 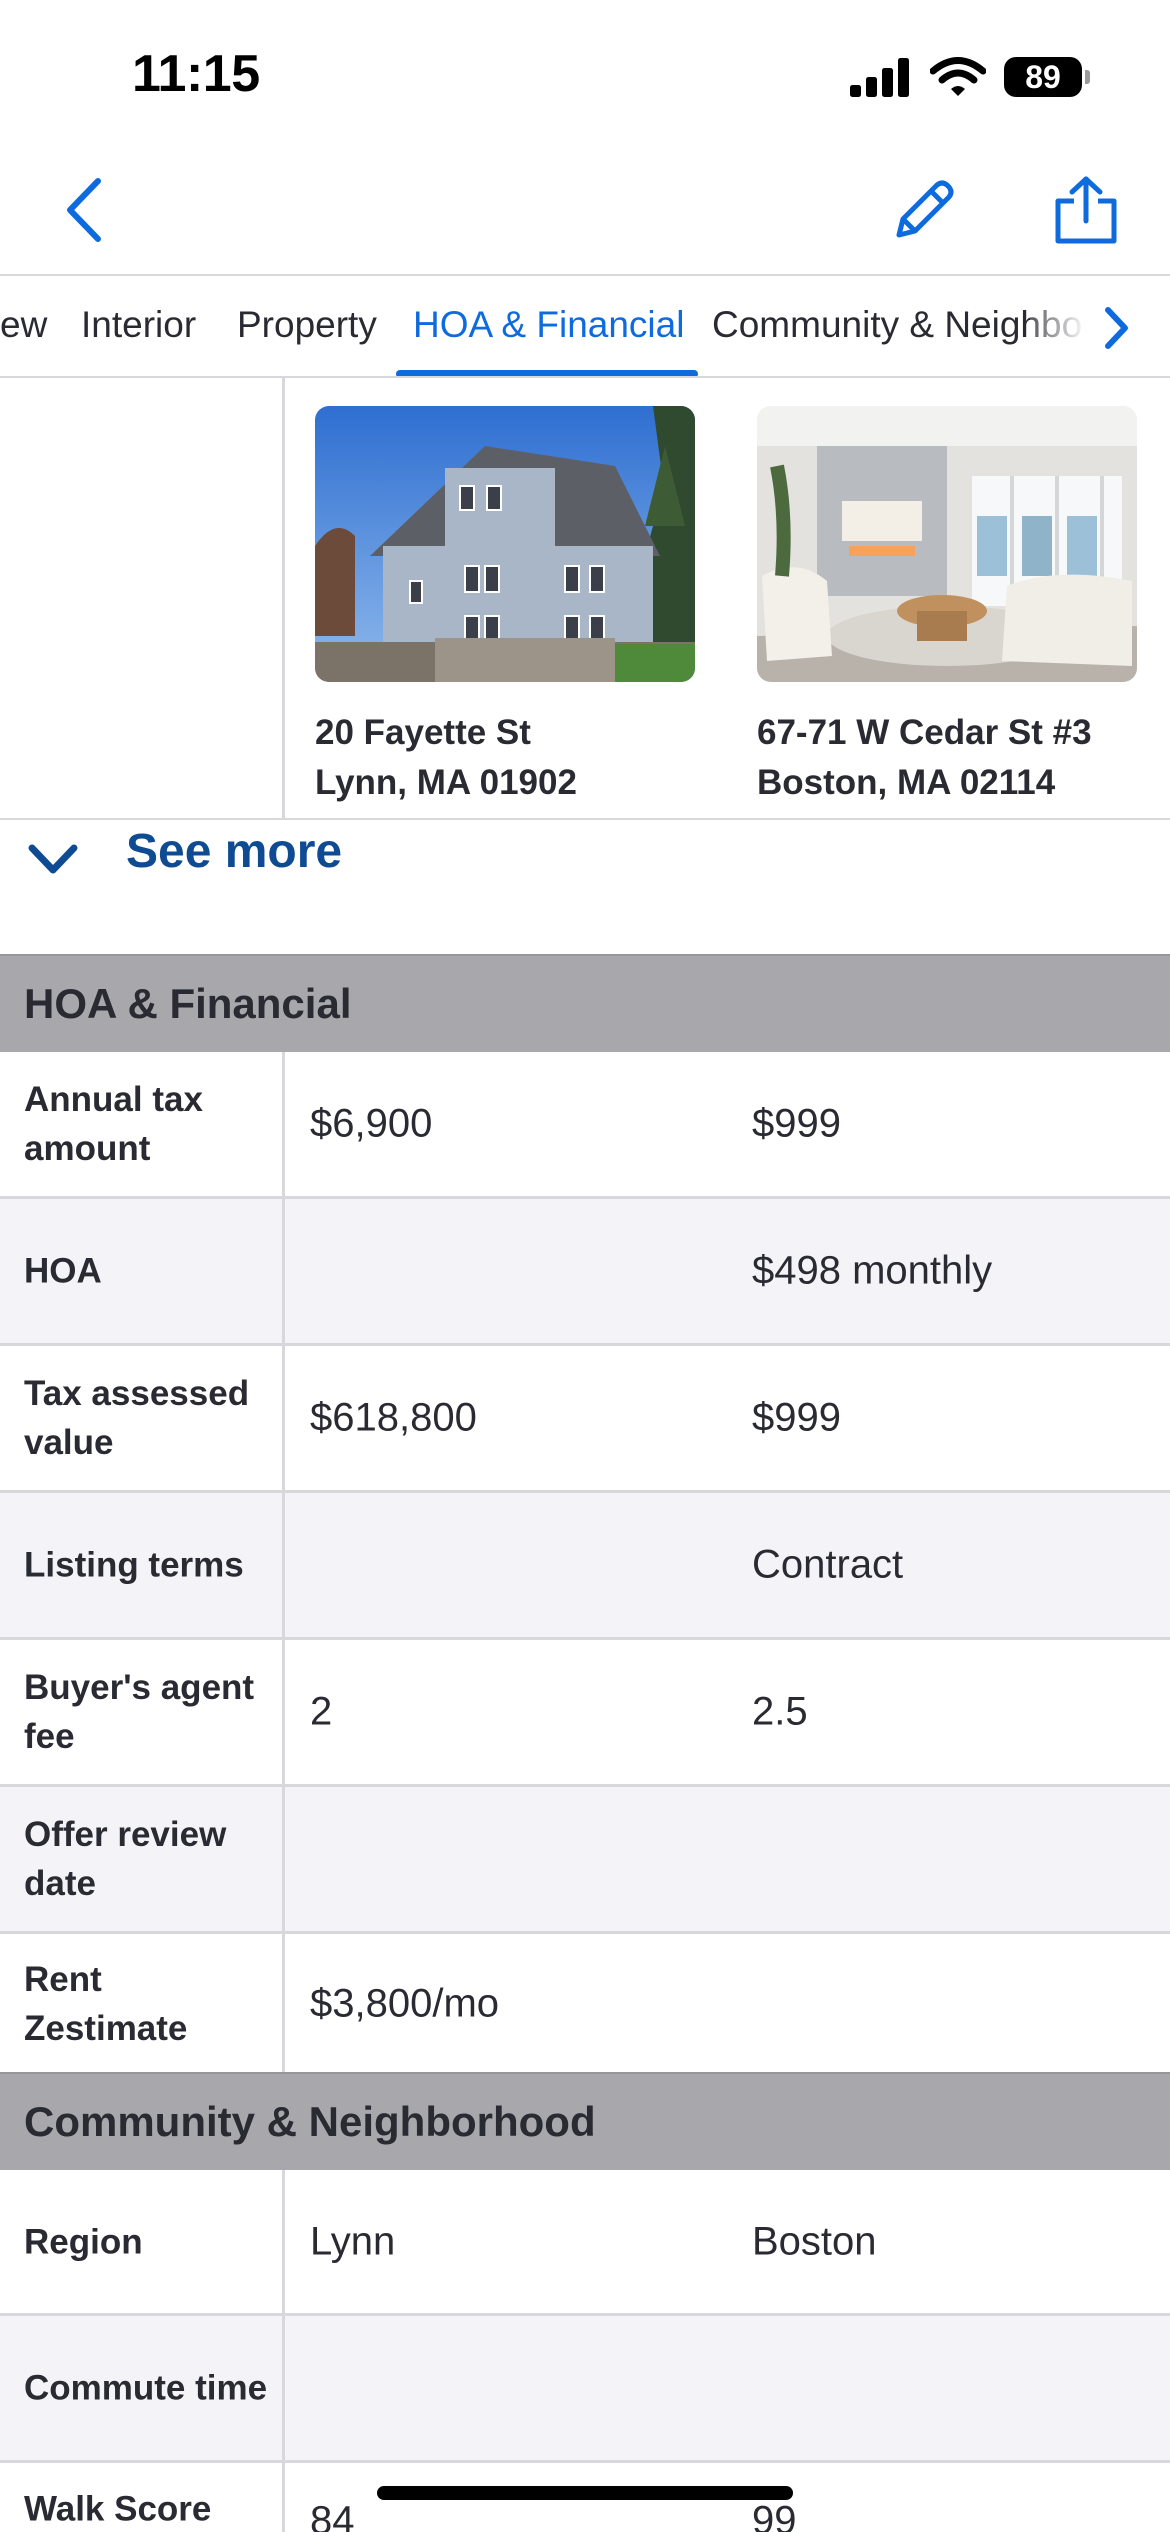 I want to click on section-header-community-neighborhood: Community & Neighborhood, so click(x=585, y=2121).